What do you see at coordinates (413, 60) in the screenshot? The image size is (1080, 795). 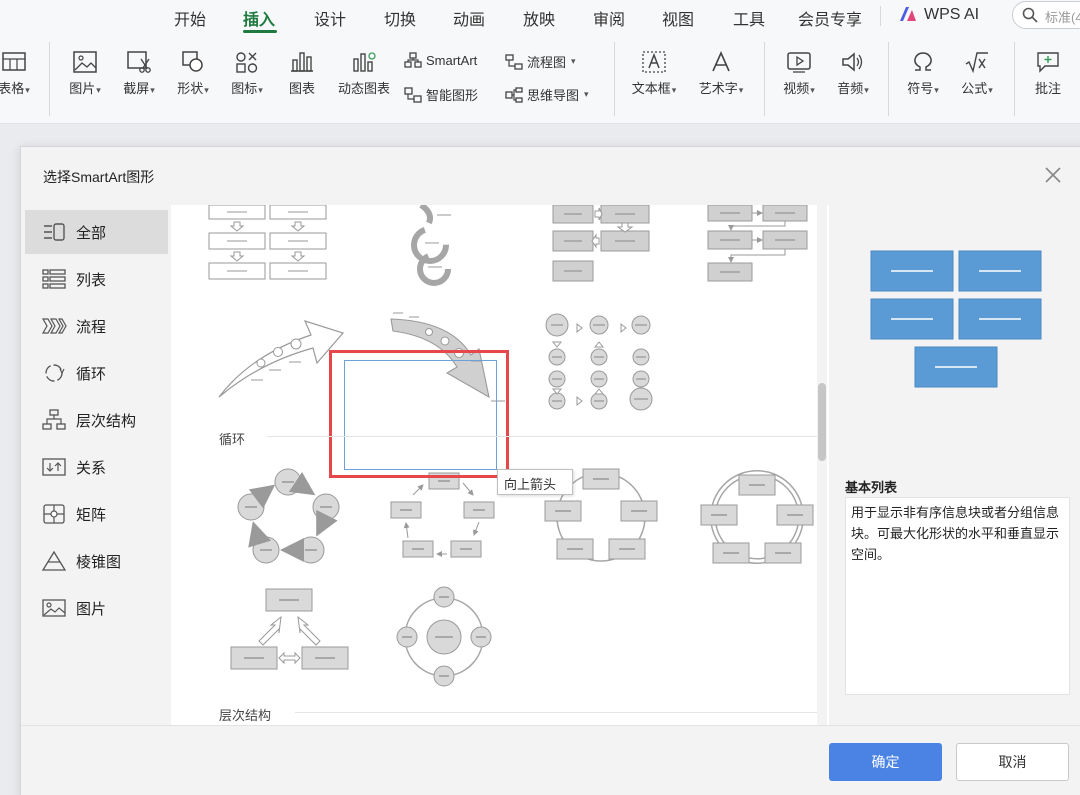 I see `smartart-icon` at bounding box center [413, 60].